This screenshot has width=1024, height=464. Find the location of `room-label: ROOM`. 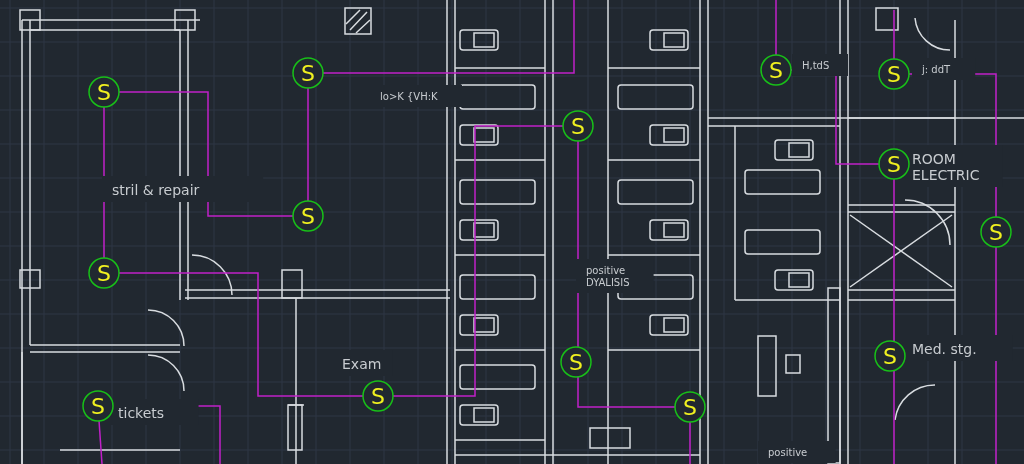

room-label: ROOM is located at coordinates (934, 159).